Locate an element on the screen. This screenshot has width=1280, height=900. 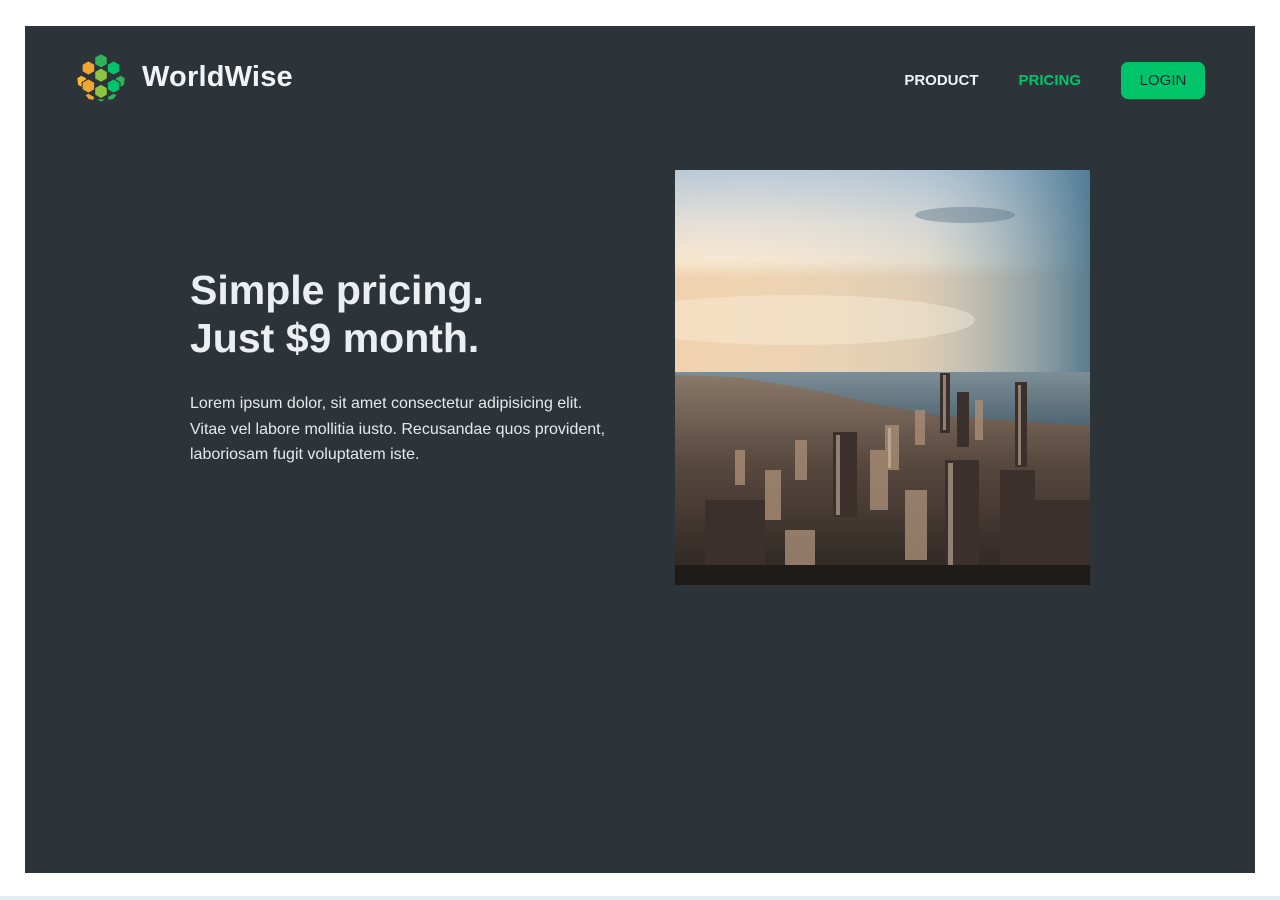
nav-product-link: PRODUCT is located at coordinates (941, 80).